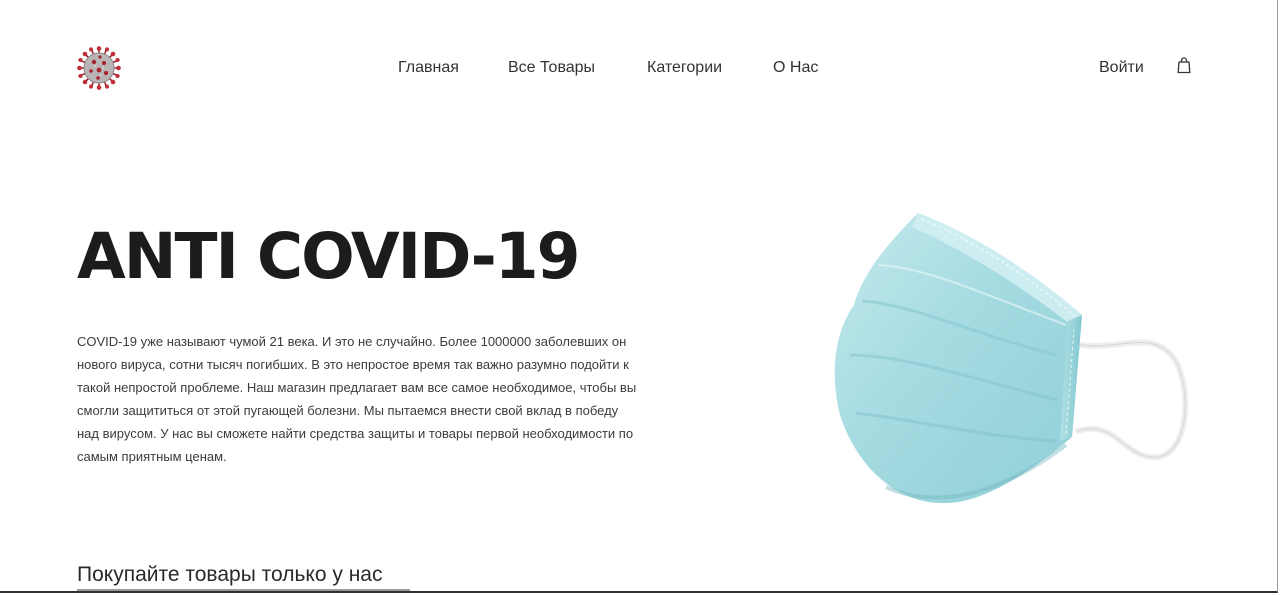 This screenshot has width=1280, height=595. I want to click on hero-title: ANTI COVID-19, so click(328, 256).